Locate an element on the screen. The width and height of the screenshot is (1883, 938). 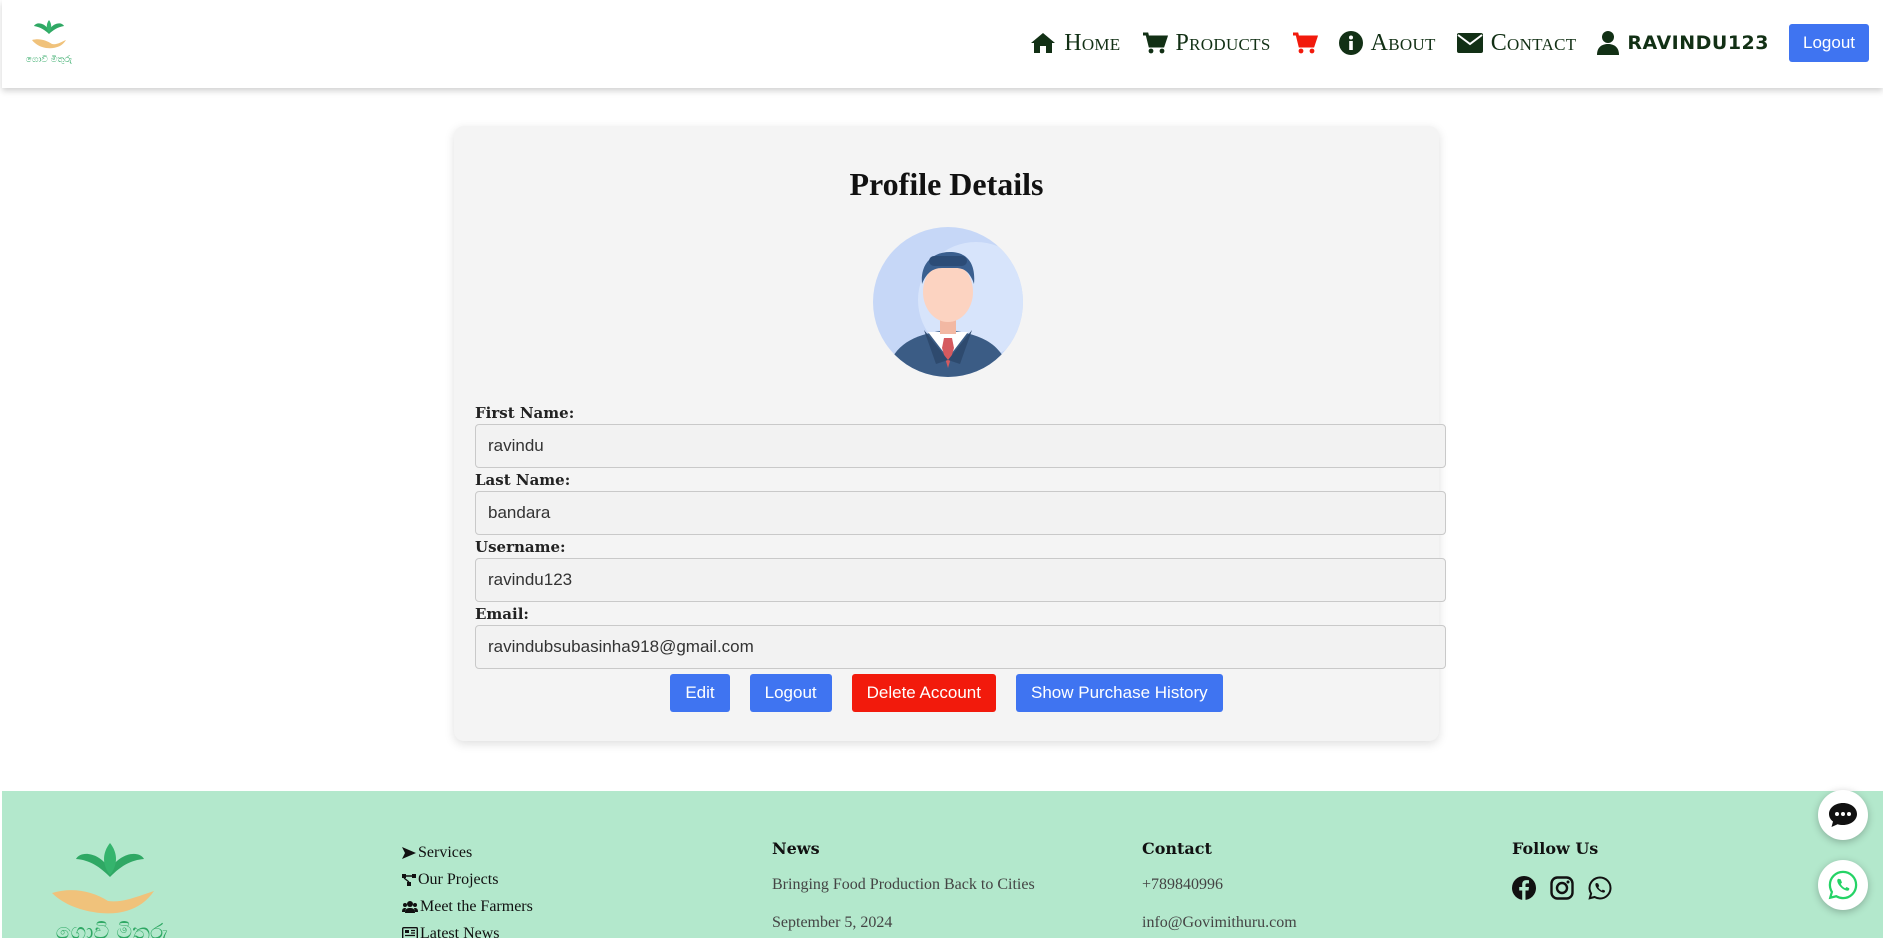
footer-follow: Follow Us is located at coordinates (1569, 869).